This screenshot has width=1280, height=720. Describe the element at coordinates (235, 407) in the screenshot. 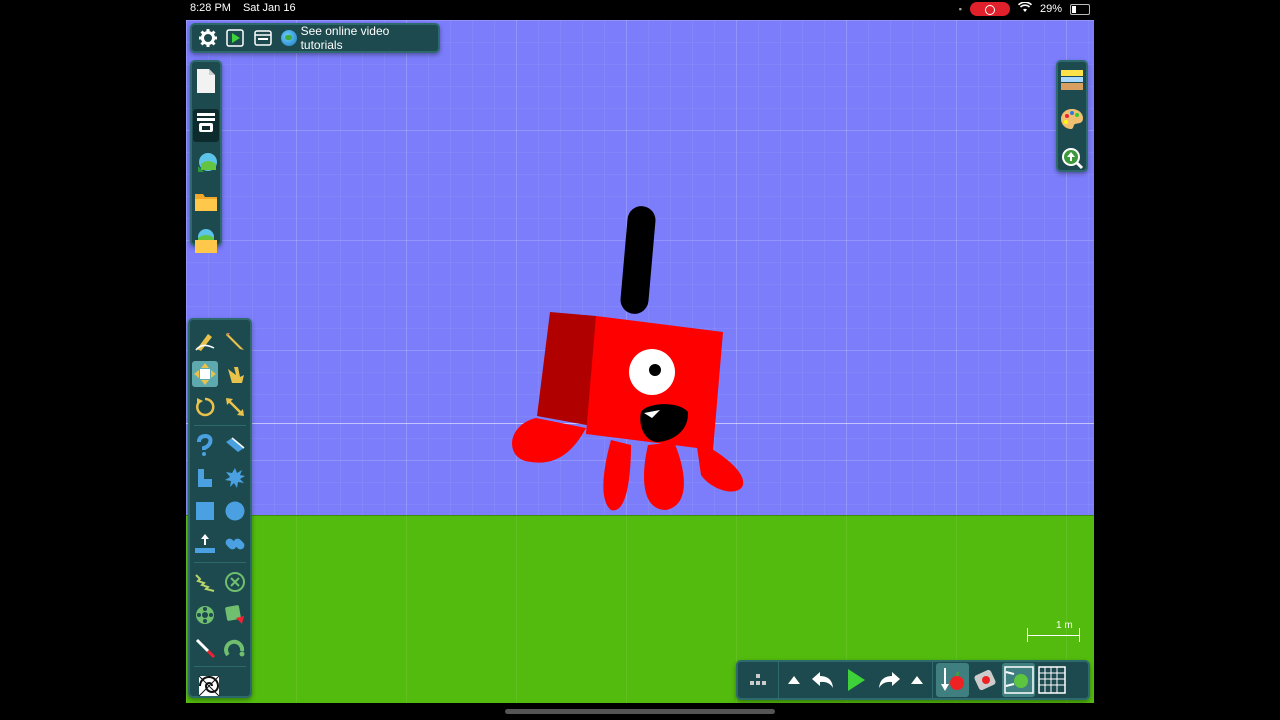

I see `scale-icon` at that location.